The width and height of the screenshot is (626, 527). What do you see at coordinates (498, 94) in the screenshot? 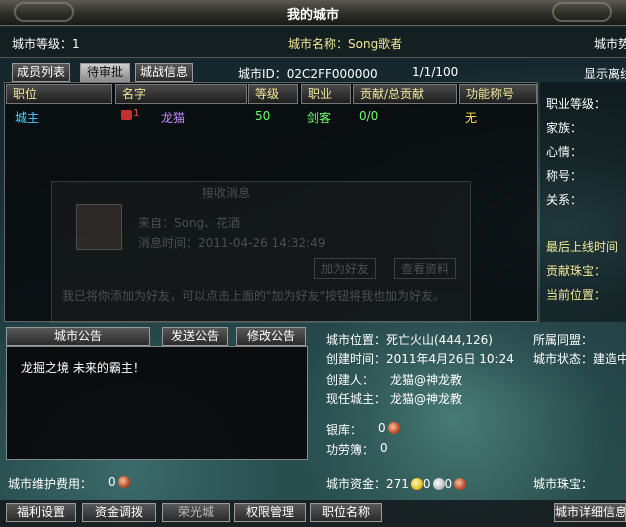
I see `column-header-title: 功能称号` at bounding box center [498, 94].